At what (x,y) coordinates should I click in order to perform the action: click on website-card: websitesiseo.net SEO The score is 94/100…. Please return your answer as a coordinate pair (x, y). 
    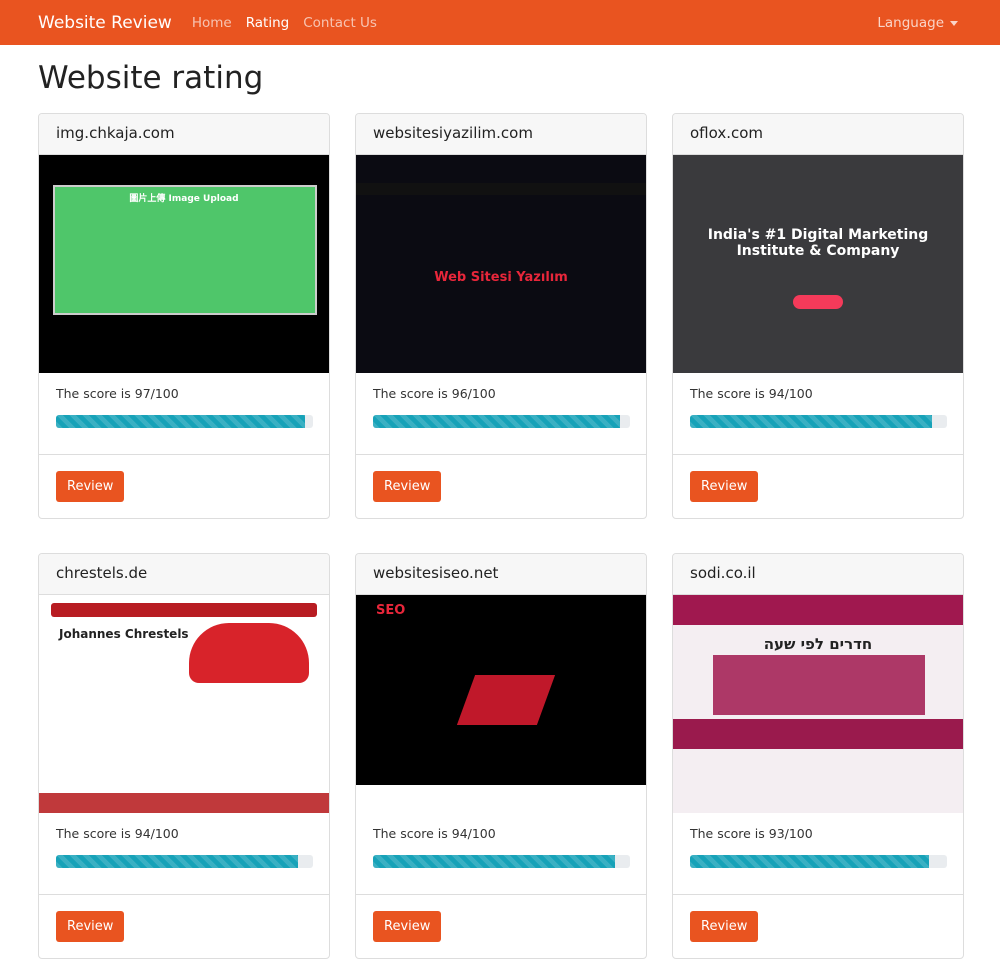
    Looking at the image, I should click on (501, 756).